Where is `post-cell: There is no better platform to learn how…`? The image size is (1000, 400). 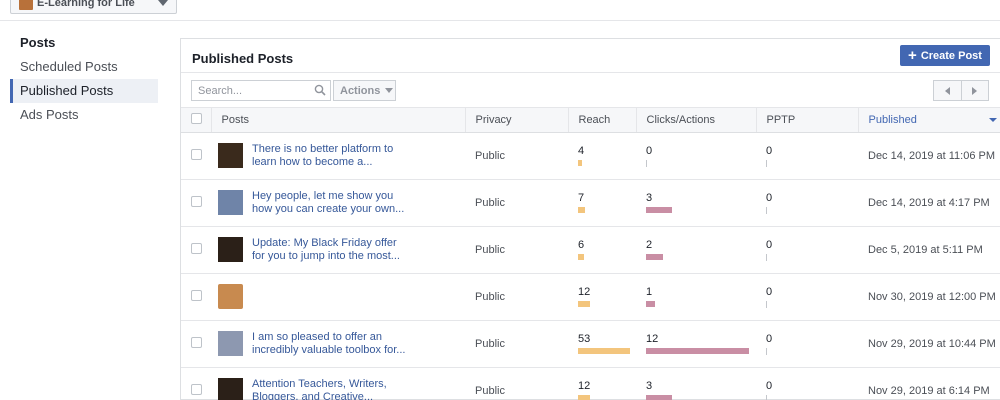
post-cell: There is no better platform to learn how… is located at coordinates (338, 156).